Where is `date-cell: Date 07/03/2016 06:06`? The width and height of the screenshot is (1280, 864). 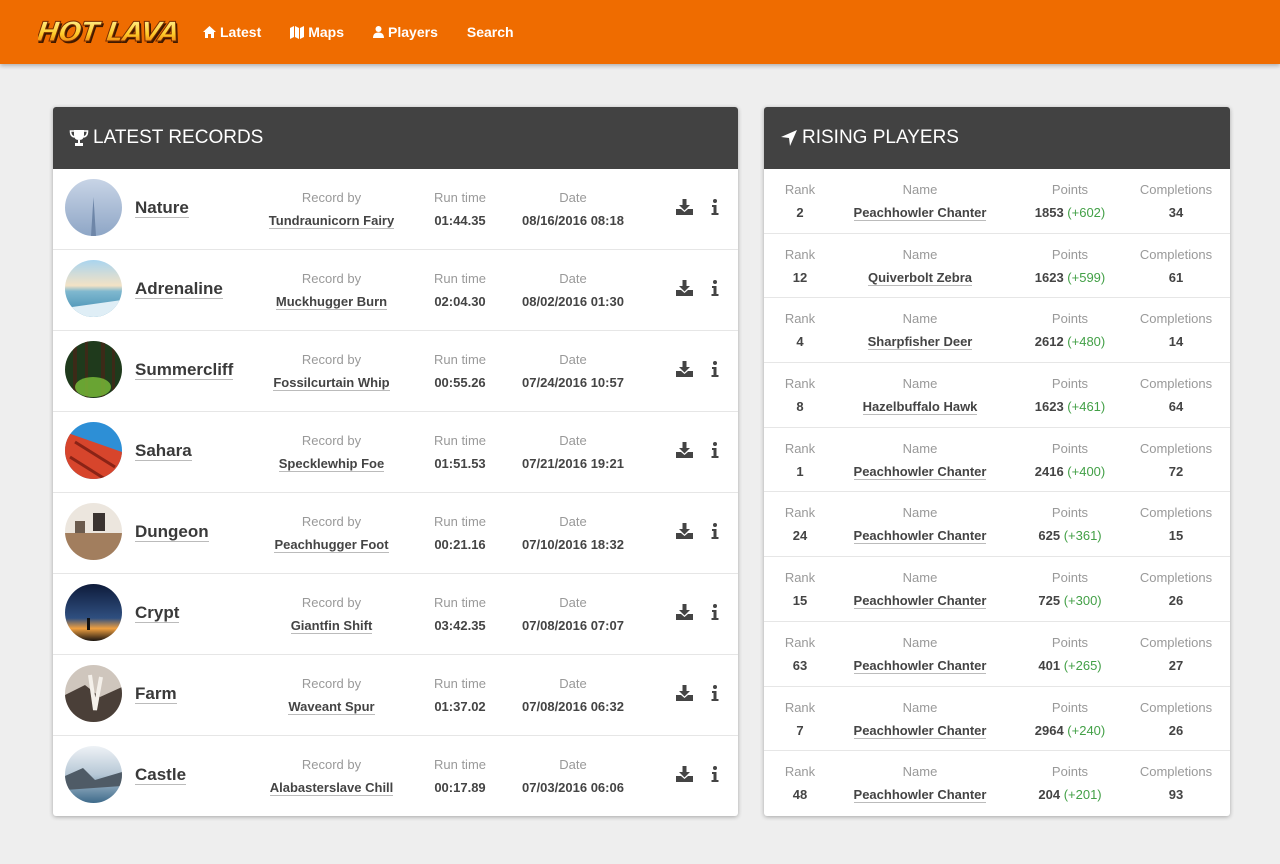 date-cell: Date 07/03/2016 06:06 is located at coordinates (573, 776).